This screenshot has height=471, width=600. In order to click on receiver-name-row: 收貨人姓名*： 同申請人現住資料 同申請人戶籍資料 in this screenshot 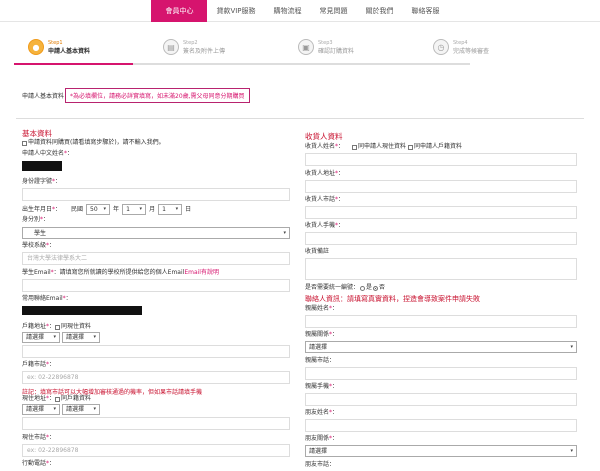, I will do `click(384, 146)`.